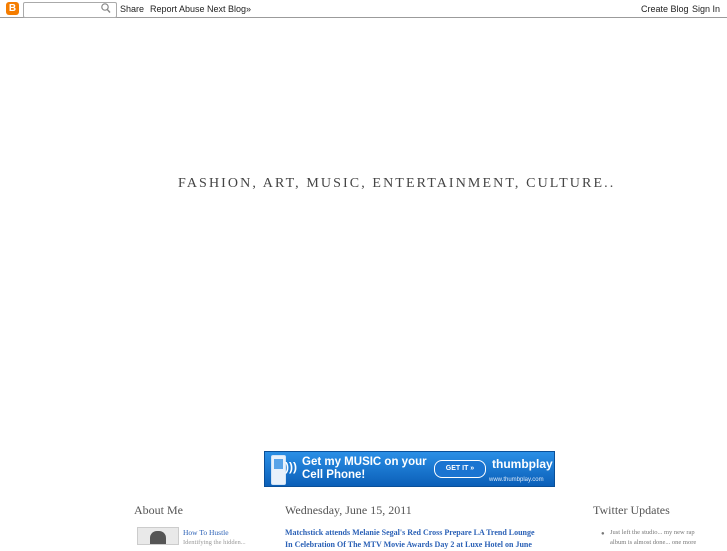 This screenshot has height=551, width=727. Describe the element at coordinates (665, 9) in the screenshot. I see `create-blog-link: Create Blog` at that location.